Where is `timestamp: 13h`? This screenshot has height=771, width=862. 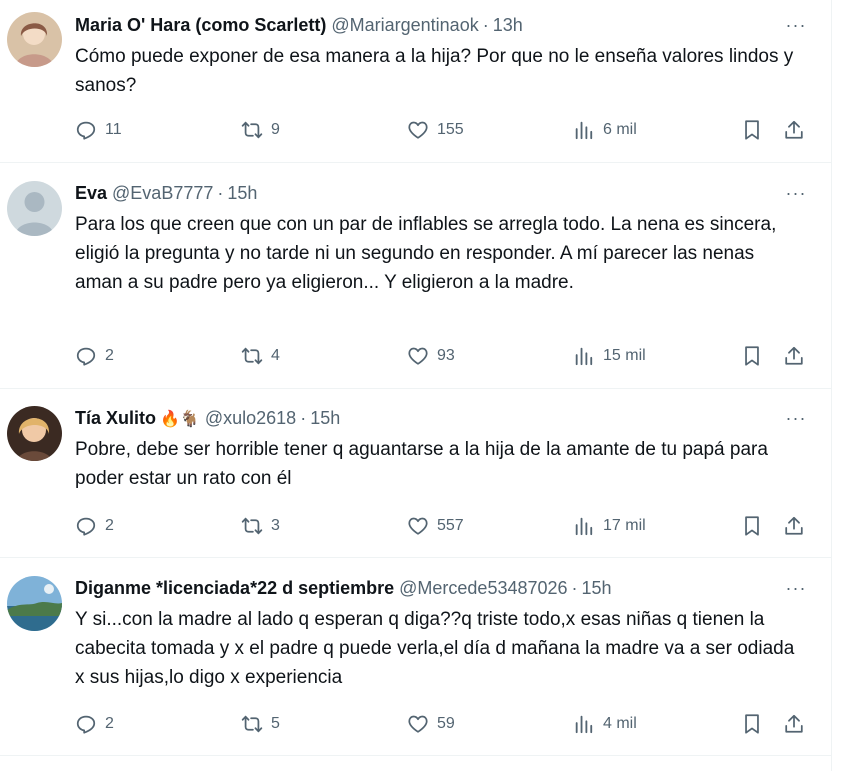
timestamp: 13h is located at coordinates (508, 25).